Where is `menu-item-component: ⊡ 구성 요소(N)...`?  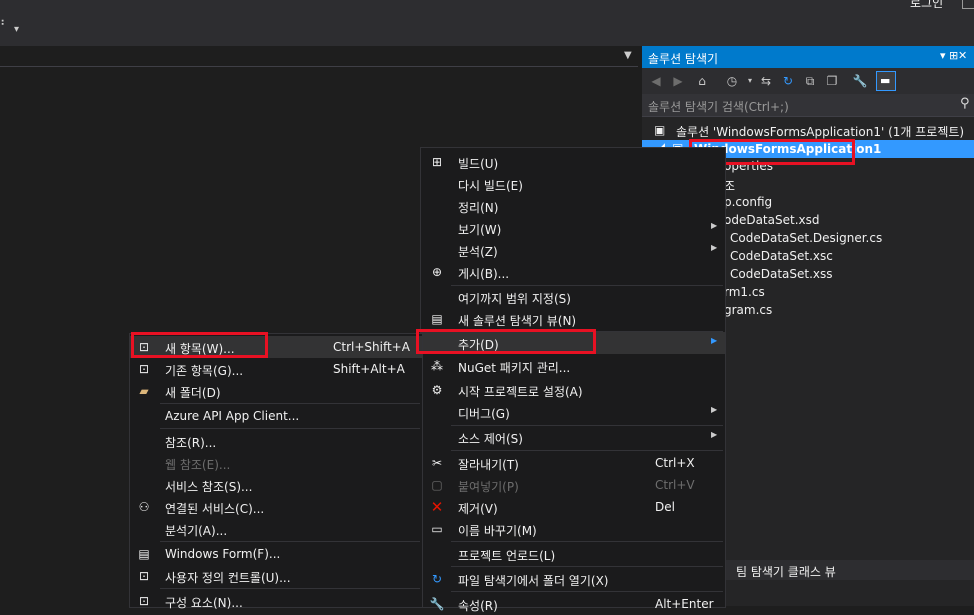 menu-item-component: ⊡ 구성 요소(N)... is located at coordinates (276, 601).